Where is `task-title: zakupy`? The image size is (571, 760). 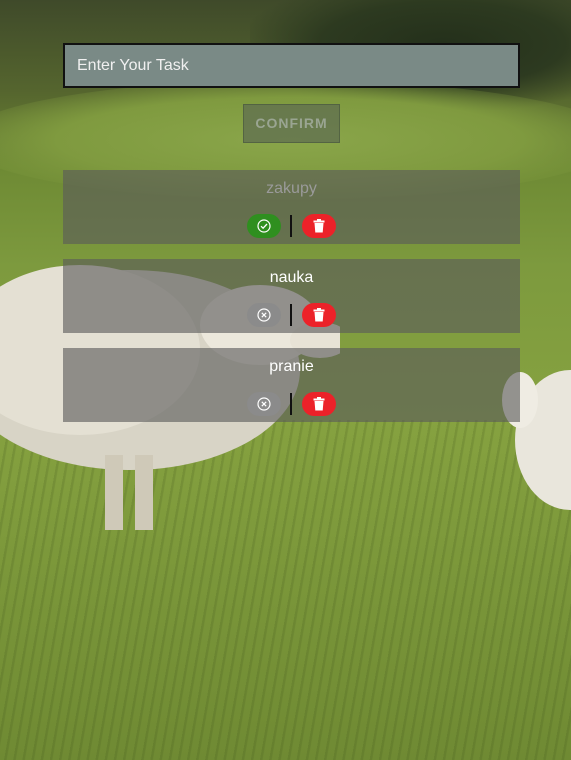
task-title: zakupy is located at coordinates (291, 188).